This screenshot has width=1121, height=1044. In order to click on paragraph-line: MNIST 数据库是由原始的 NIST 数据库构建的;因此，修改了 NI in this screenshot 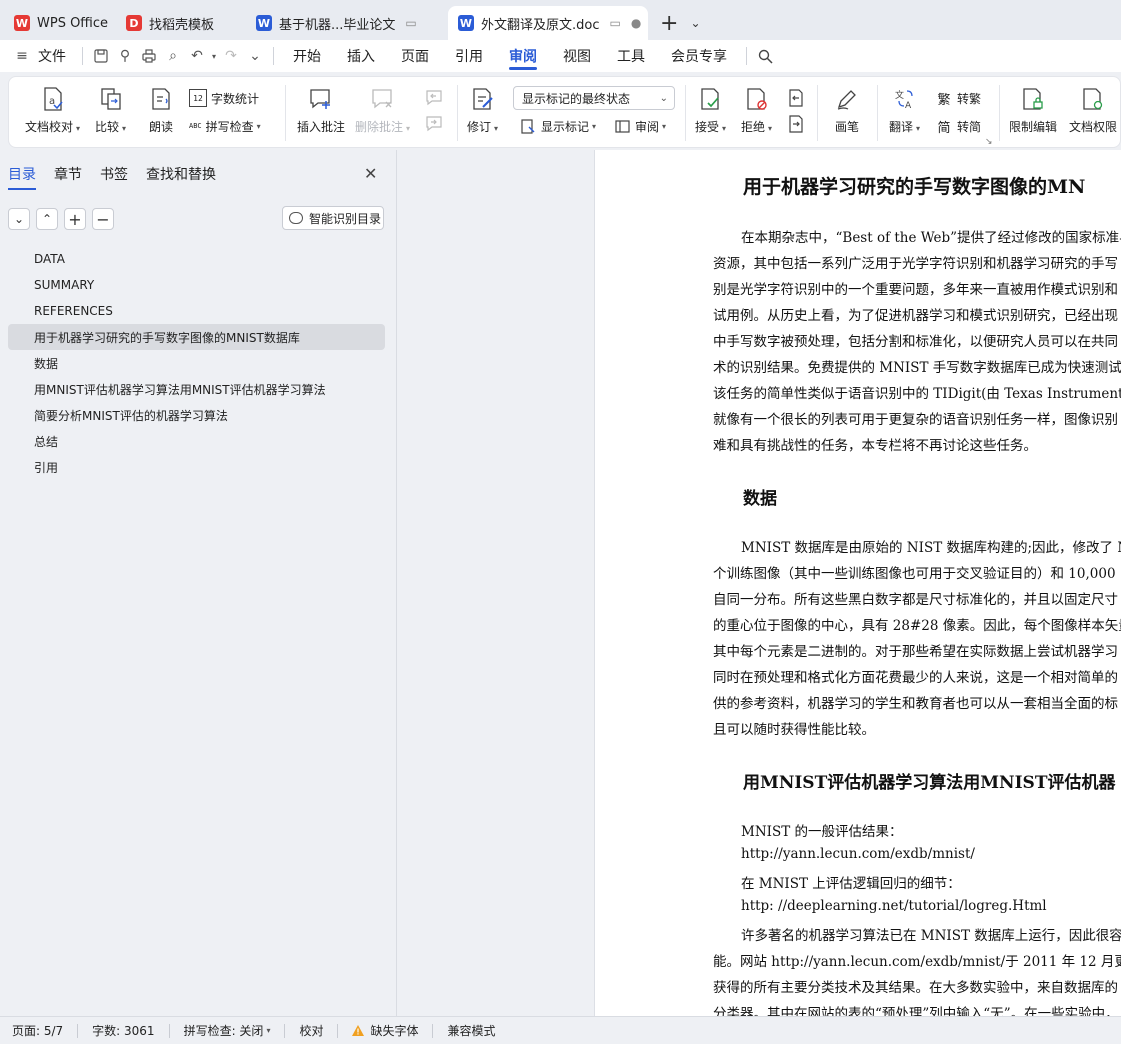, I will do `click(931, 546)`.